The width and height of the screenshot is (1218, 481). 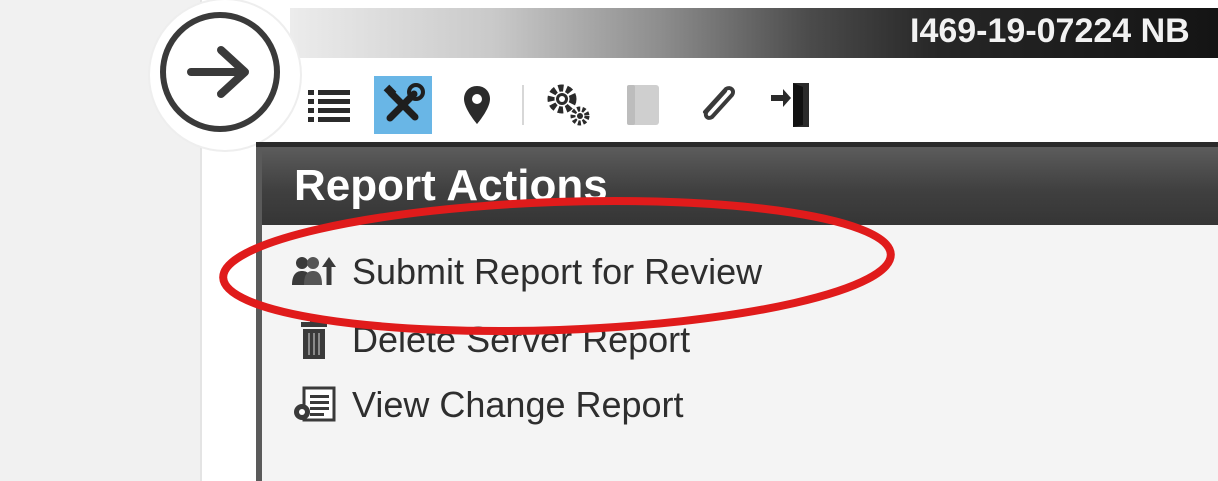 I want to click on toolbar, so click(x=560, y=105).